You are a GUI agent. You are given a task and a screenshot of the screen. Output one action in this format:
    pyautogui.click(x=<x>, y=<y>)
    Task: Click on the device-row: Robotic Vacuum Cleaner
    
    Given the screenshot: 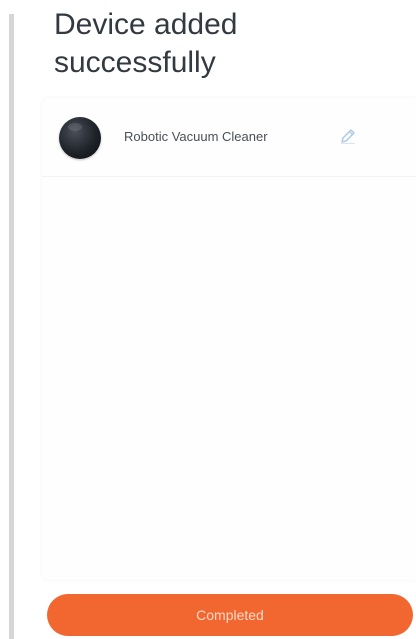 What is the action you would take?
    pyautogui.click(x=229, y=137)
    